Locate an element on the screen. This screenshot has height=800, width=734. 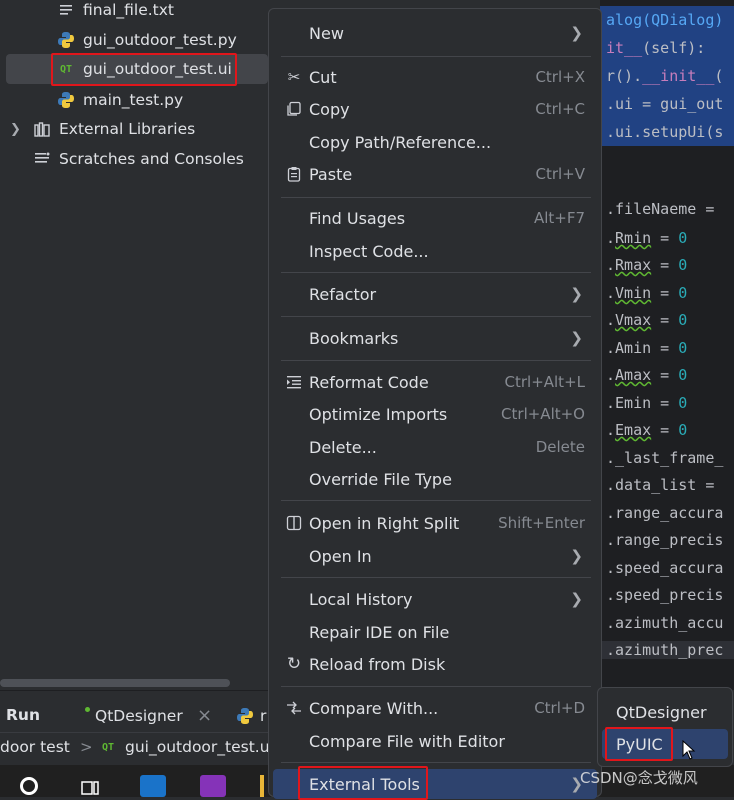
tree-item-external-libraries: ❯ External Libraries is located at coordinates (102, 129).